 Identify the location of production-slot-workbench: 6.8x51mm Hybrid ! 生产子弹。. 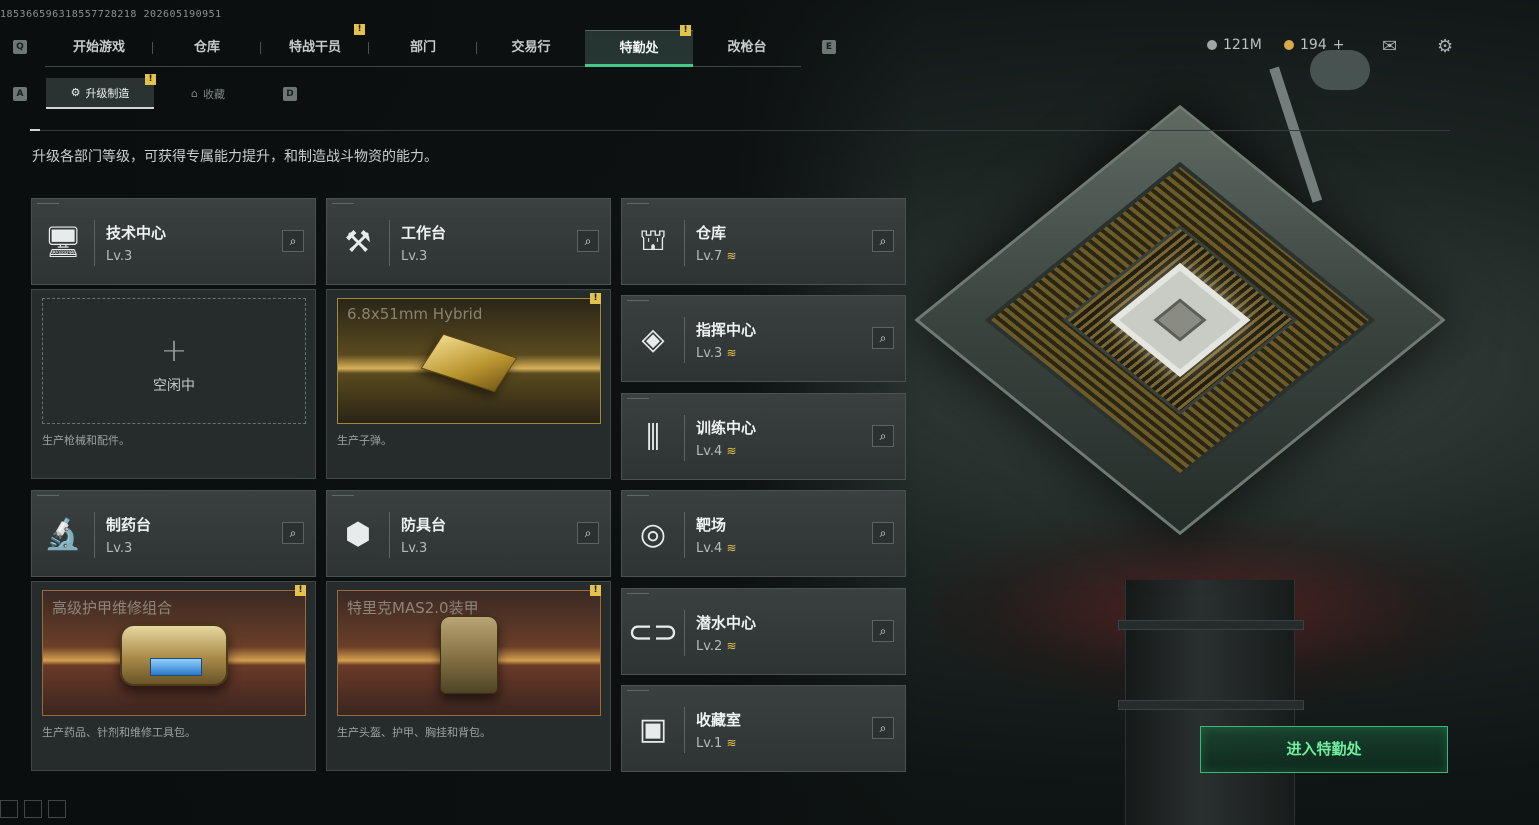
(468, 384).